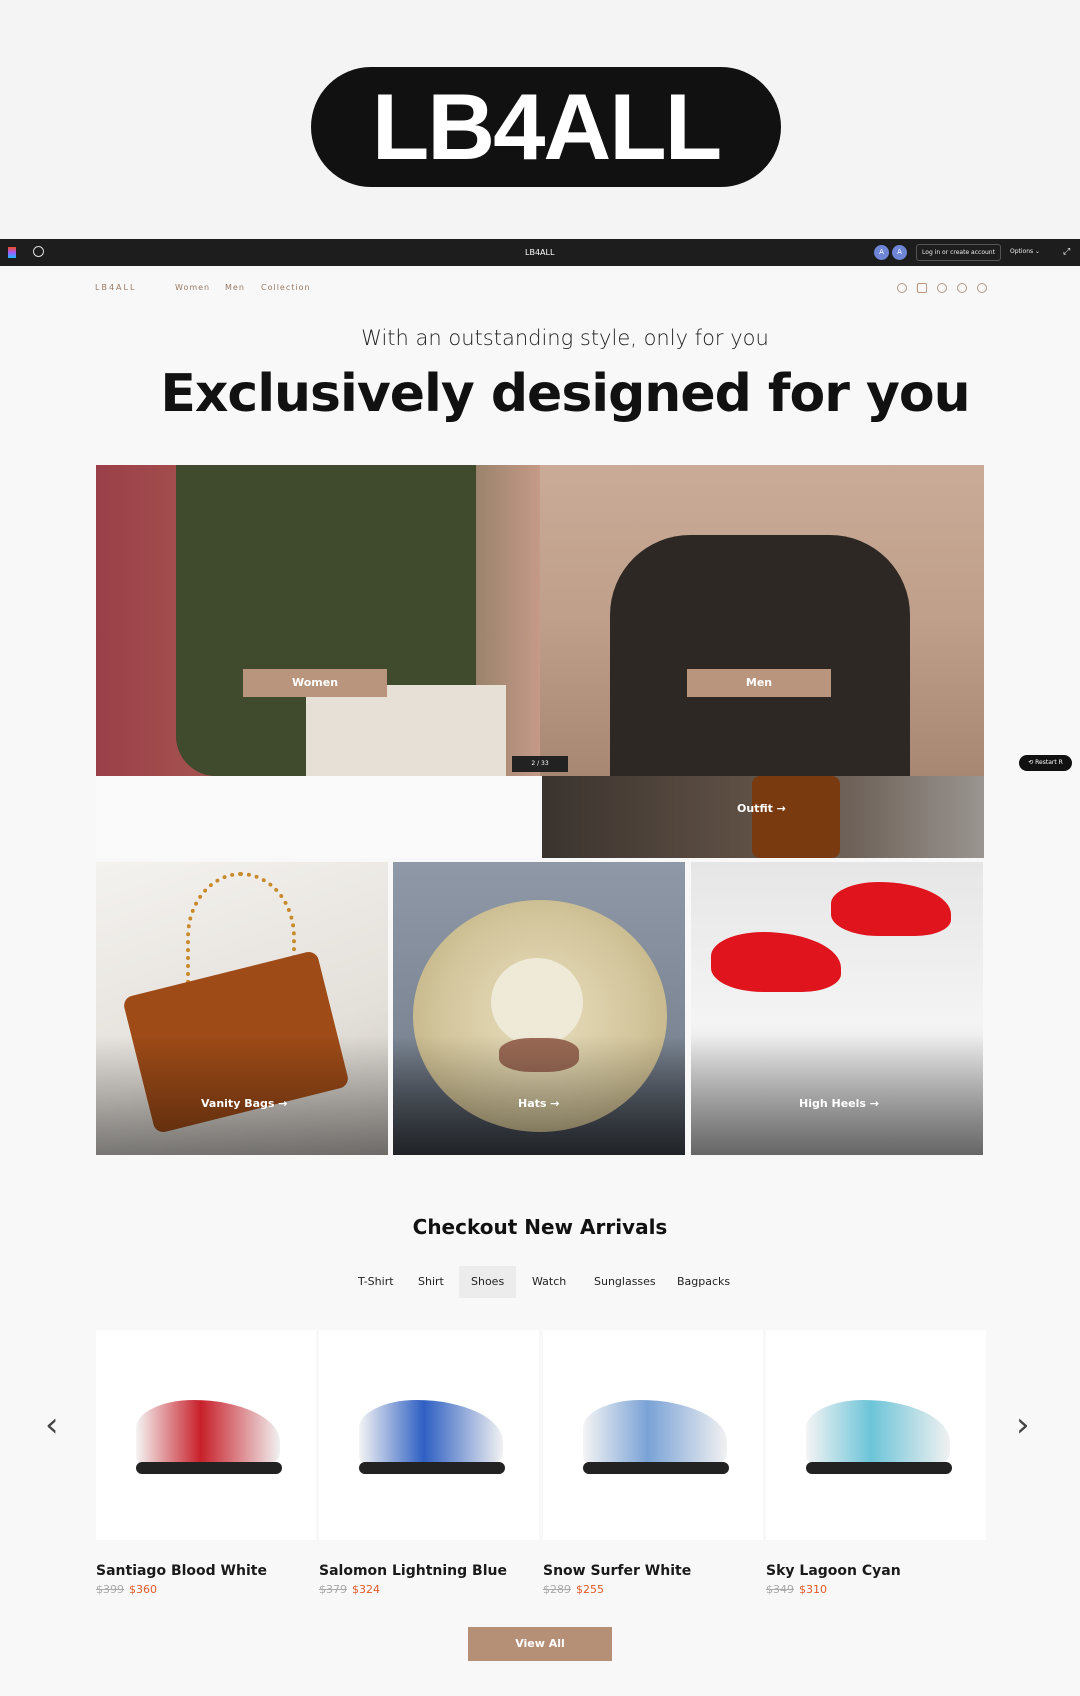 The image size is (1080, 1696). What do you see at coordinates (902, 288) in the screenshot?
I see `phone-icon` at bounding box center [902, 288].